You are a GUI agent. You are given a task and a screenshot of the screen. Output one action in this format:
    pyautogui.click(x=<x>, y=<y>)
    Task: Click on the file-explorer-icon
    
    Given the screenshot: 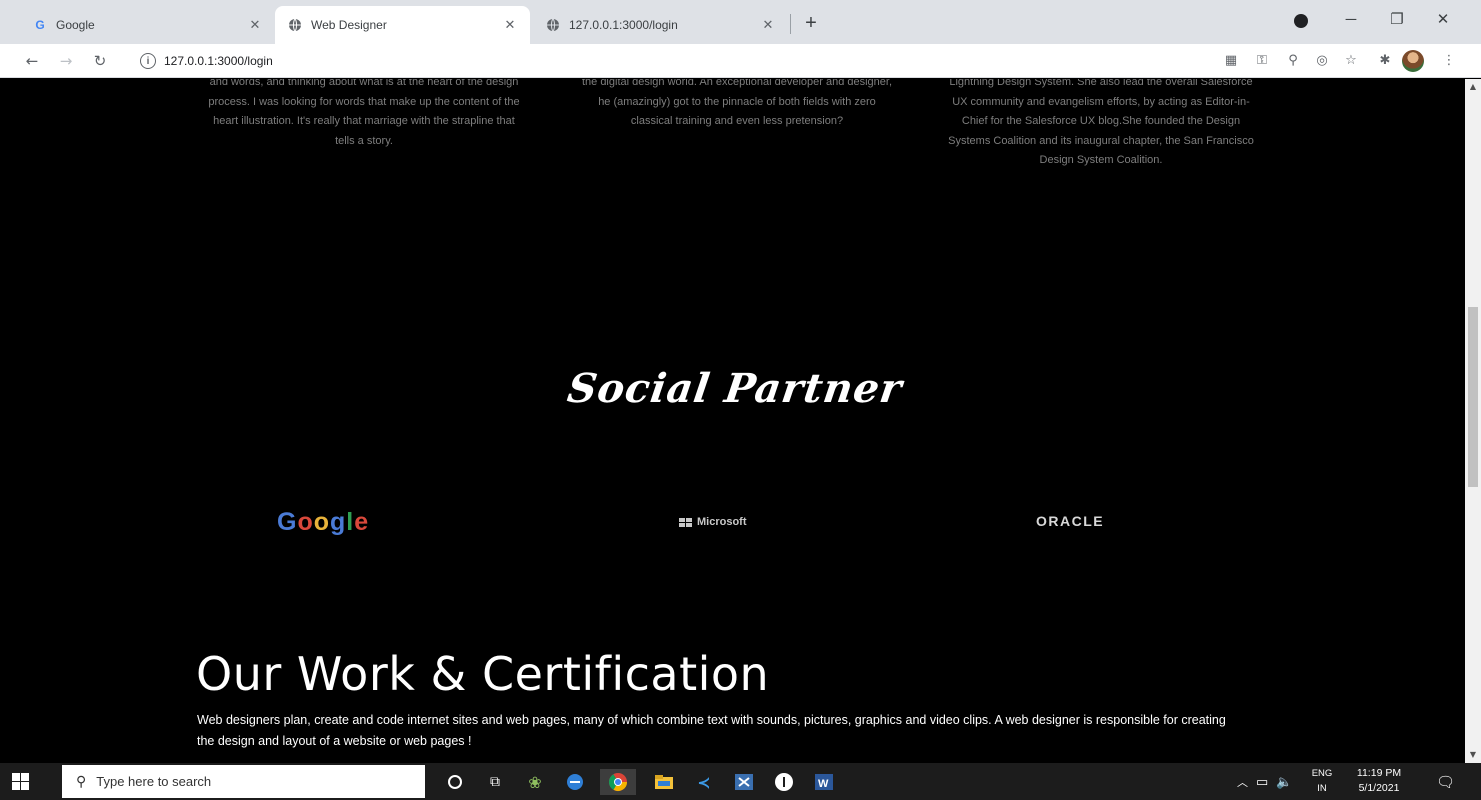 What is the action you would take?
    pyautogui.click(x=664, y=782)
    